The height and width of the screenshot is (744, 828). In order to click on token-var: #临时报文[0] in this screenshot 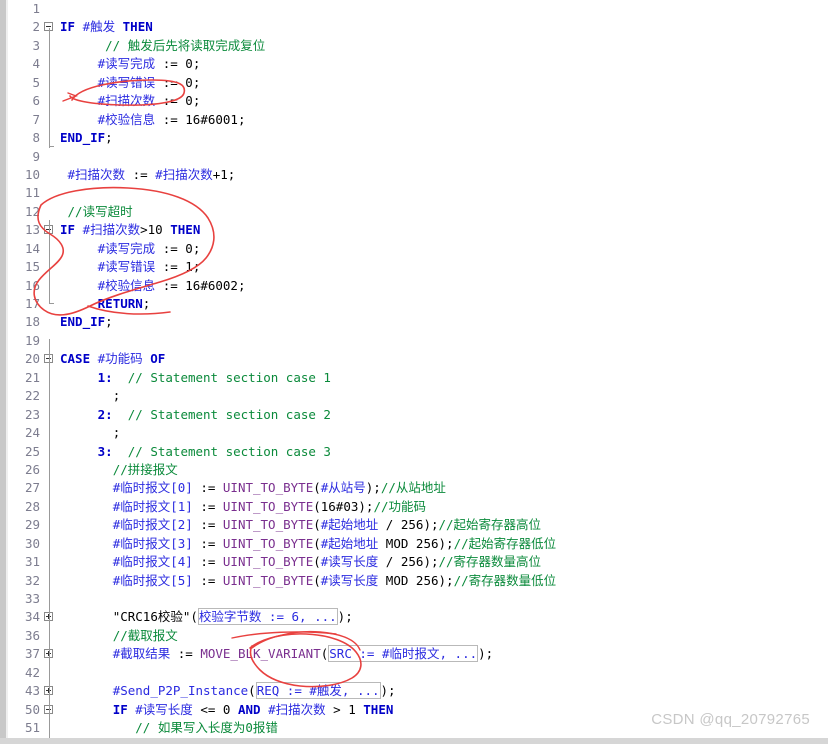, I will do `click(152, 488)`.